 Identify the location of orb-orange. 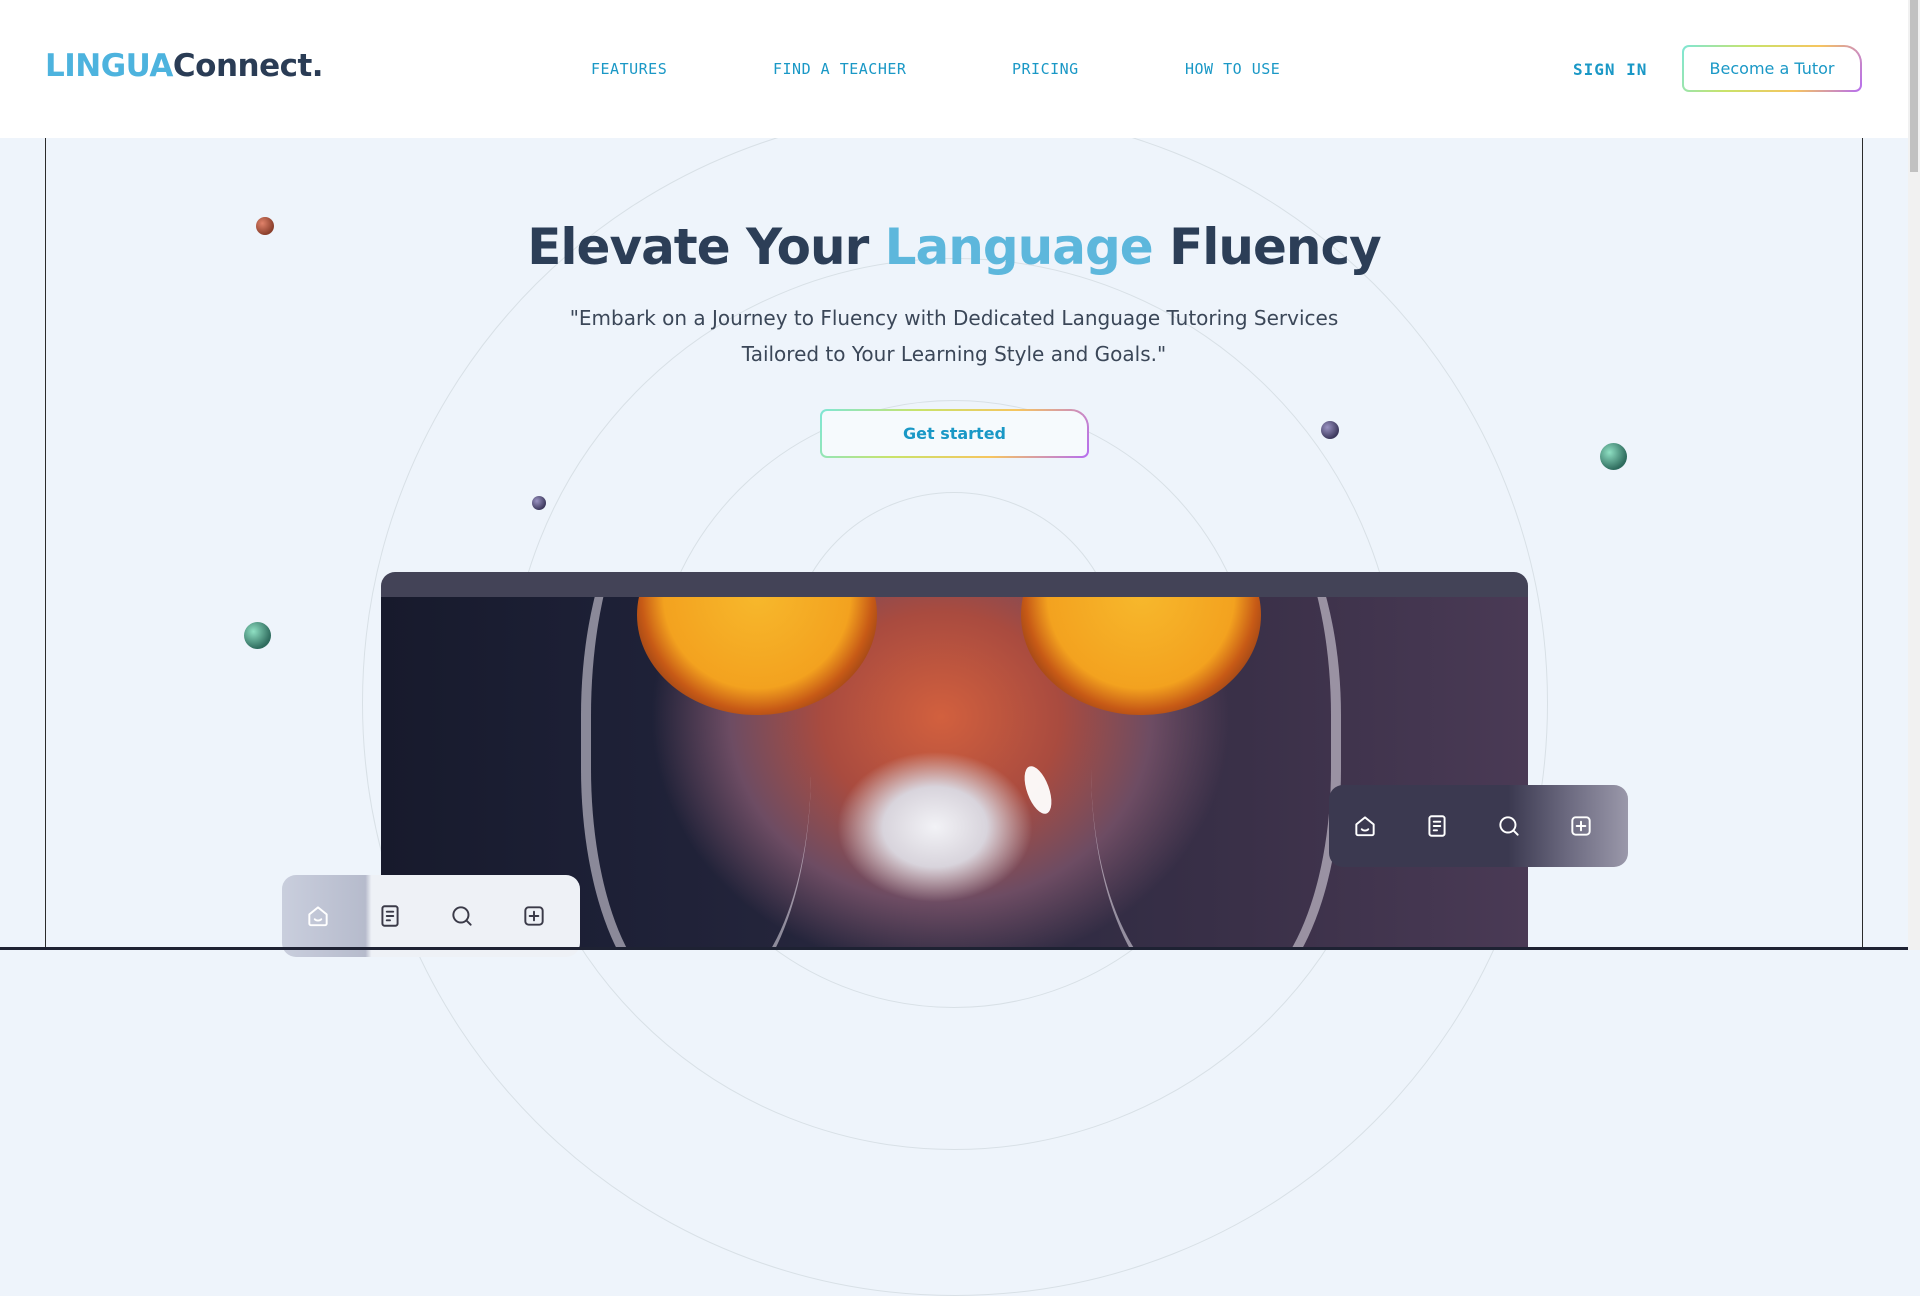
(265, 226).